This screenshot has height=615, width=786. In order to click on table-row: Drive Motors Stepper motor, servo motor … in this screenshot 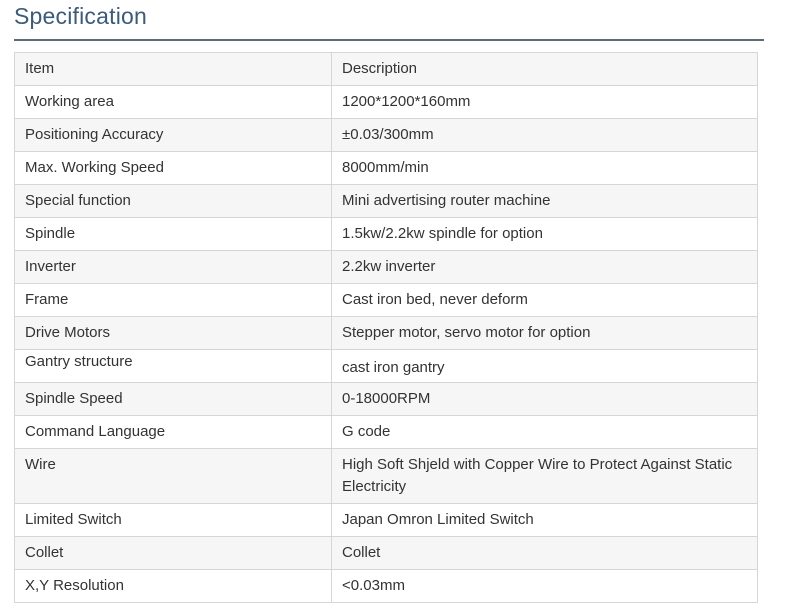, I will do `click(386, 333)`.